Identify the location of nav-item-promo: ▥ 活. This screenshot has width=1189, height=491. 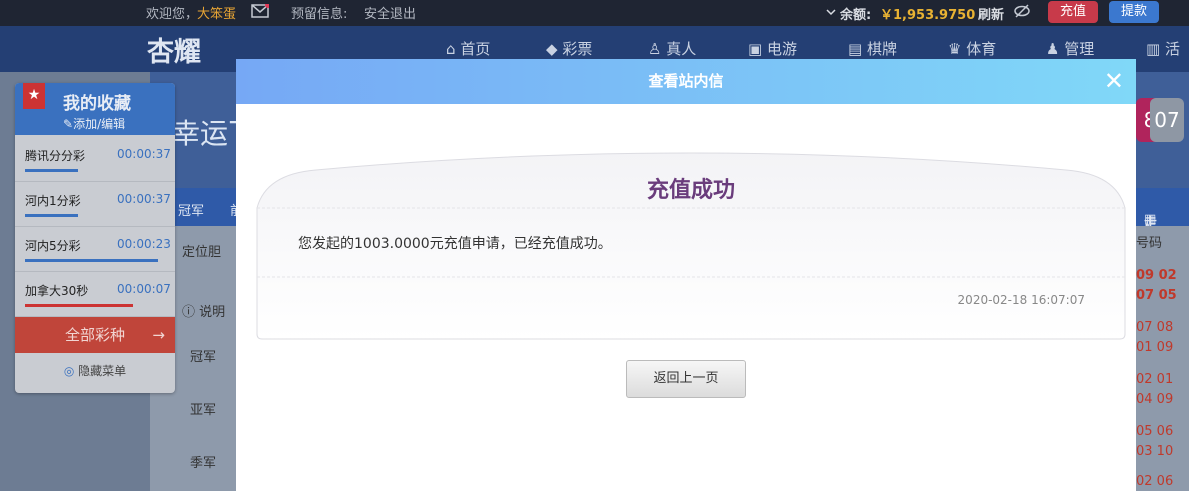
(1163, 48).